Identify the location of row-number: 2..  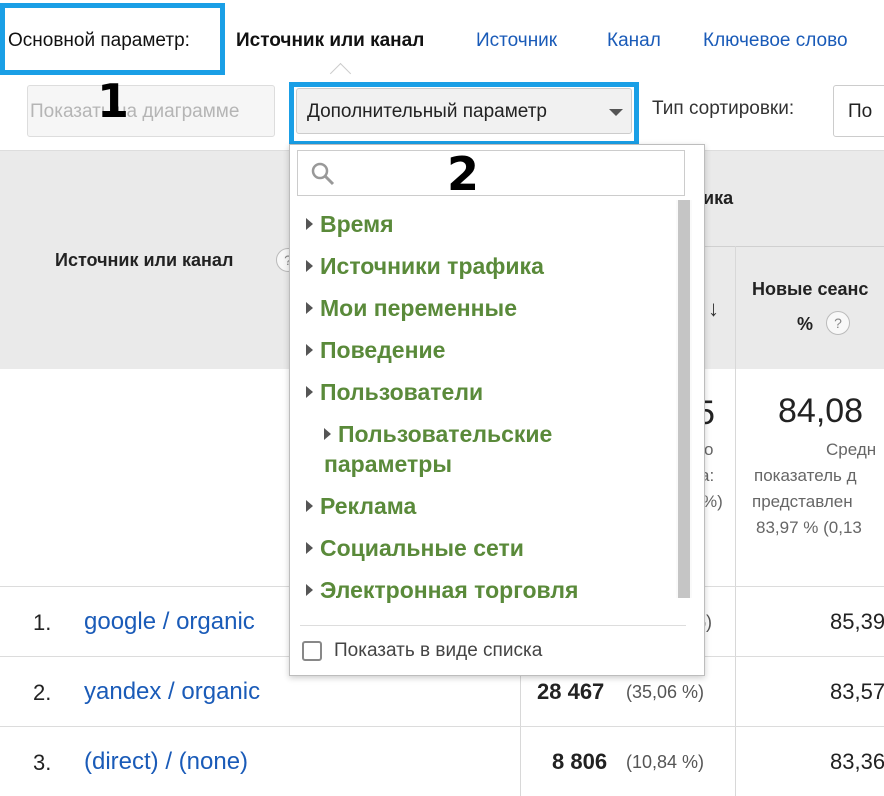
(42, 692).